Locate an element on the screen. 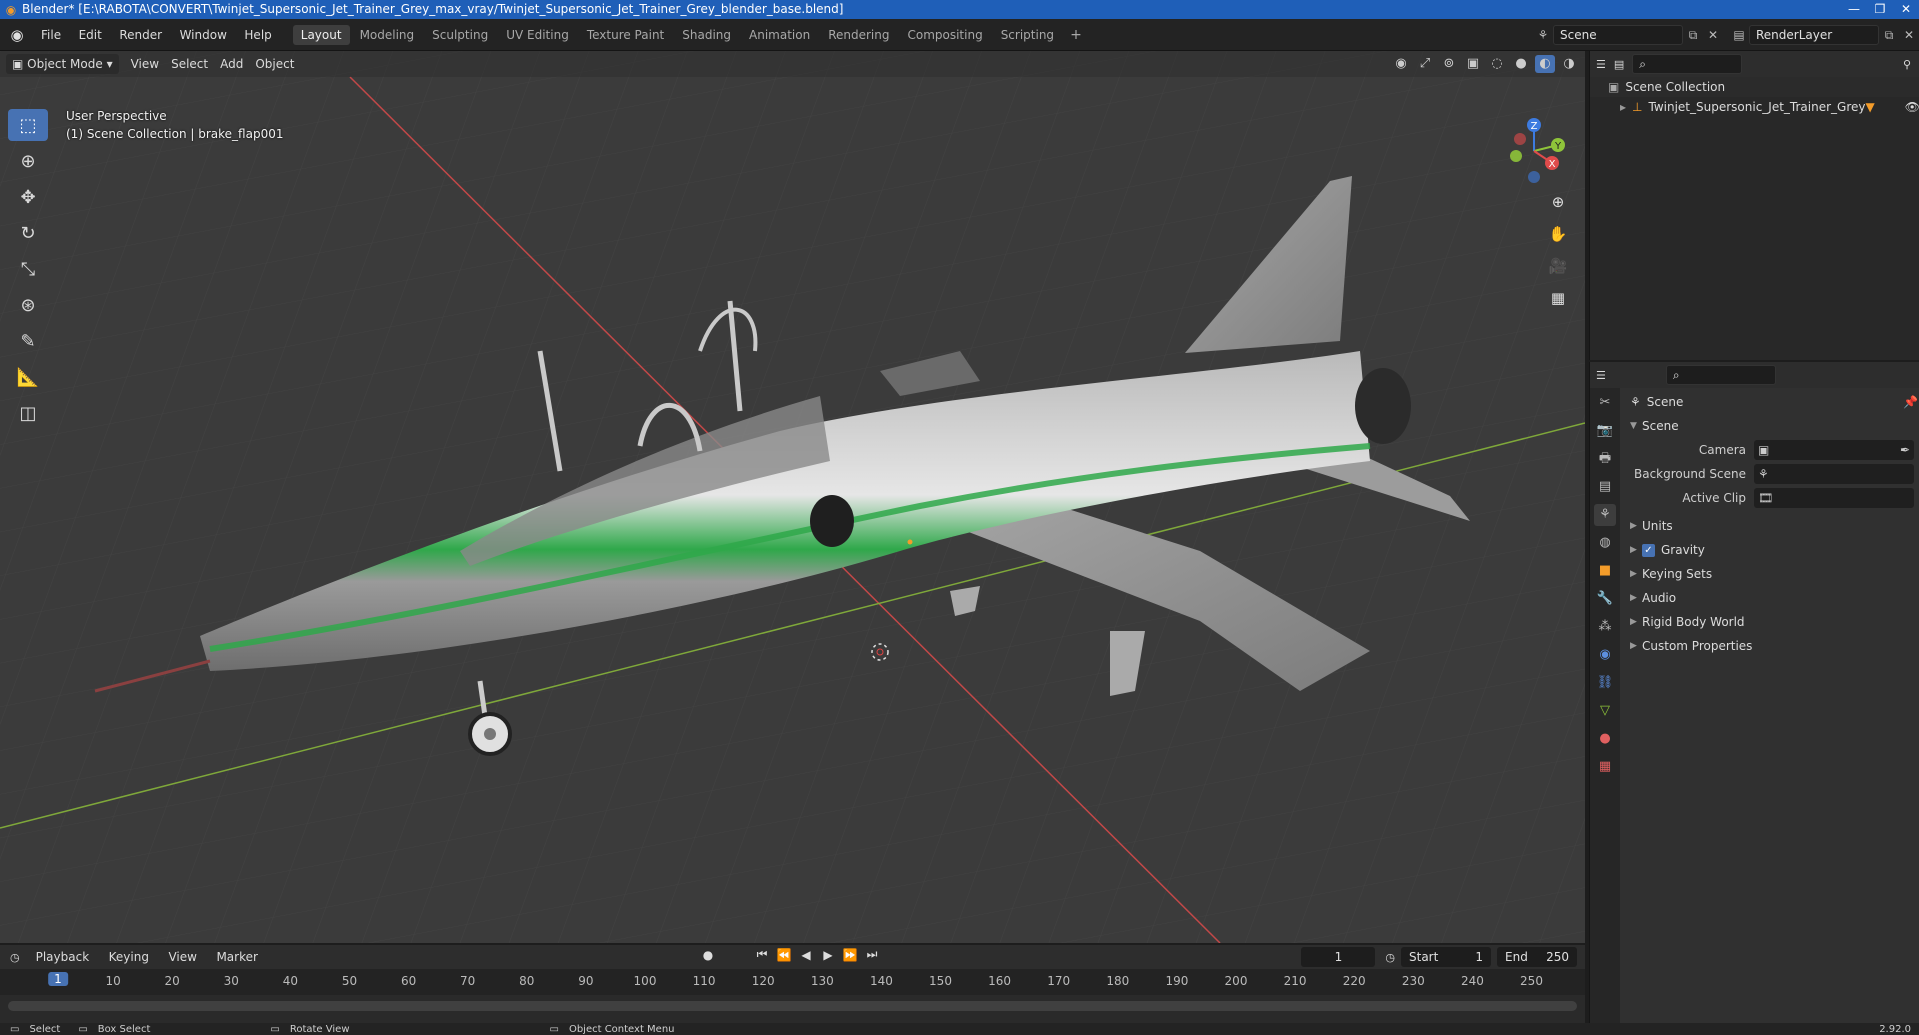  select-box-tool-icon: ⬚ is located at coordinates (28, 125).